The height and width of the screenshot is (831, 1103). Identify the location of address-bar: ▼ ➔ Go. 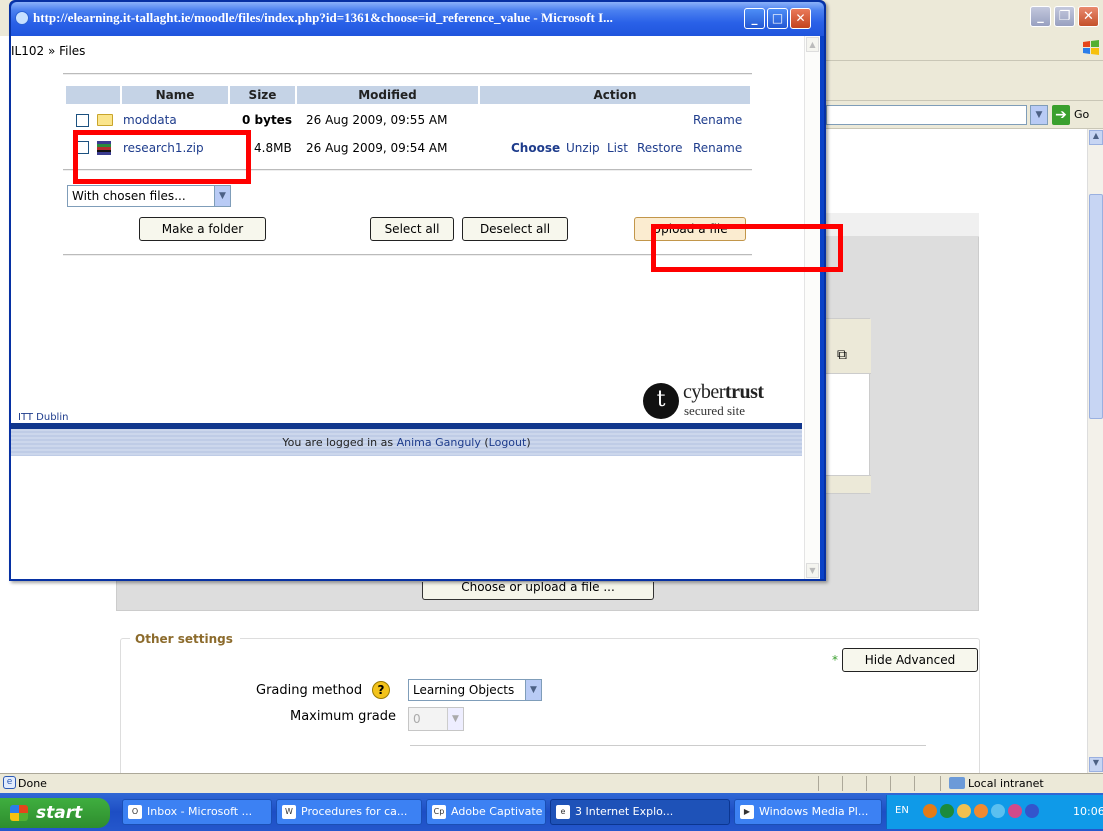
(964, 115).